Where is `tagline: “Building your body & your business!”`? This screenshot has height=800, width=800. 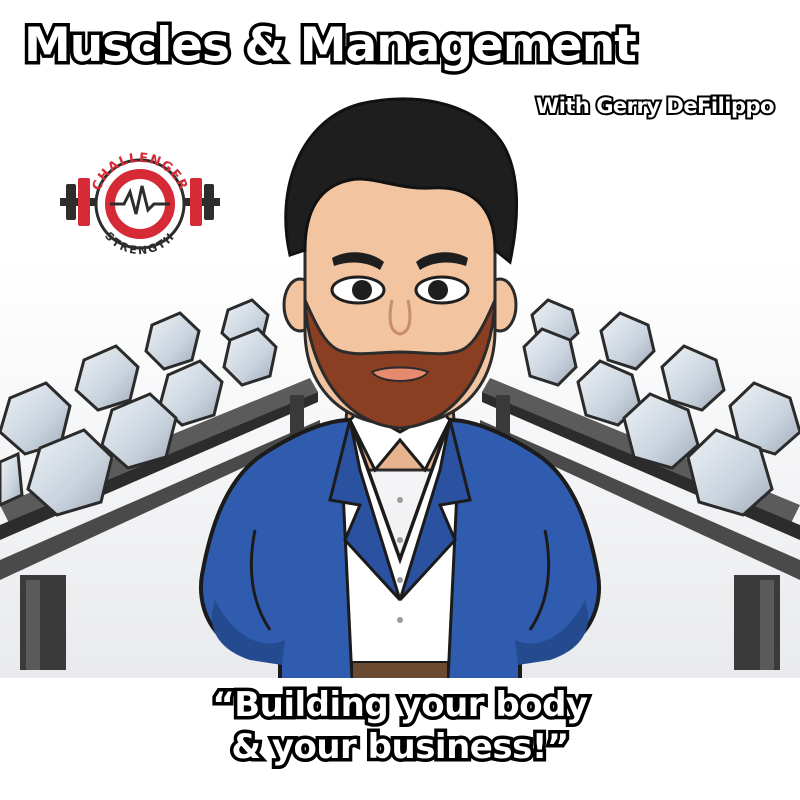
tagline: “Building your body & your business!” is located at coordinates (400, 726).